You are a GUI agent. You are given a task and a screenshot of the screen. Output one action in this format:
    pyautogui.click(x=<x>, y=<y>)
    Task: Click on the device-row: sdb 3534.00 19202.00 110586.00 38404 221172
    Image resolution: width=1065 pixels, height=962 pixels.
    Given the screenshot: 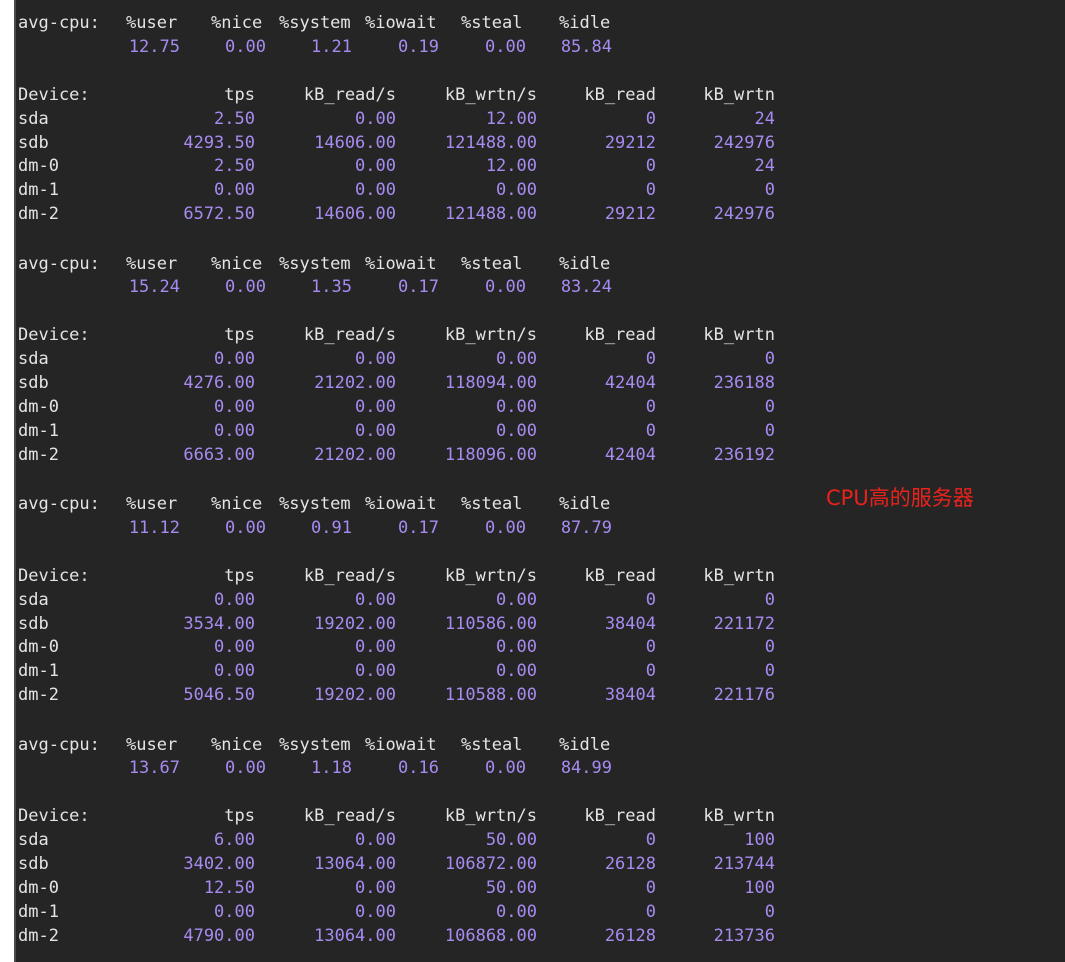 What is the action you would take?
    pyautogui.click(x=418, y=624)
    